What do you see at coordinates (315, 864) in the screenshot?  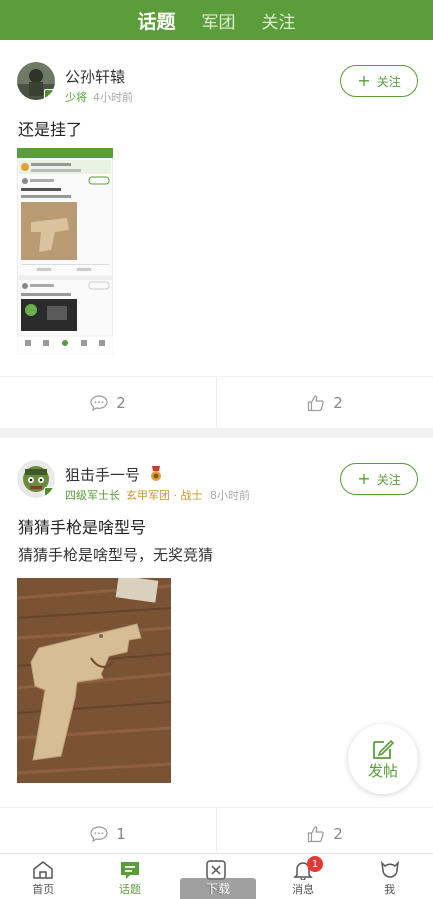 I see `notification-badge: 1` at bounding box center [315, 864].